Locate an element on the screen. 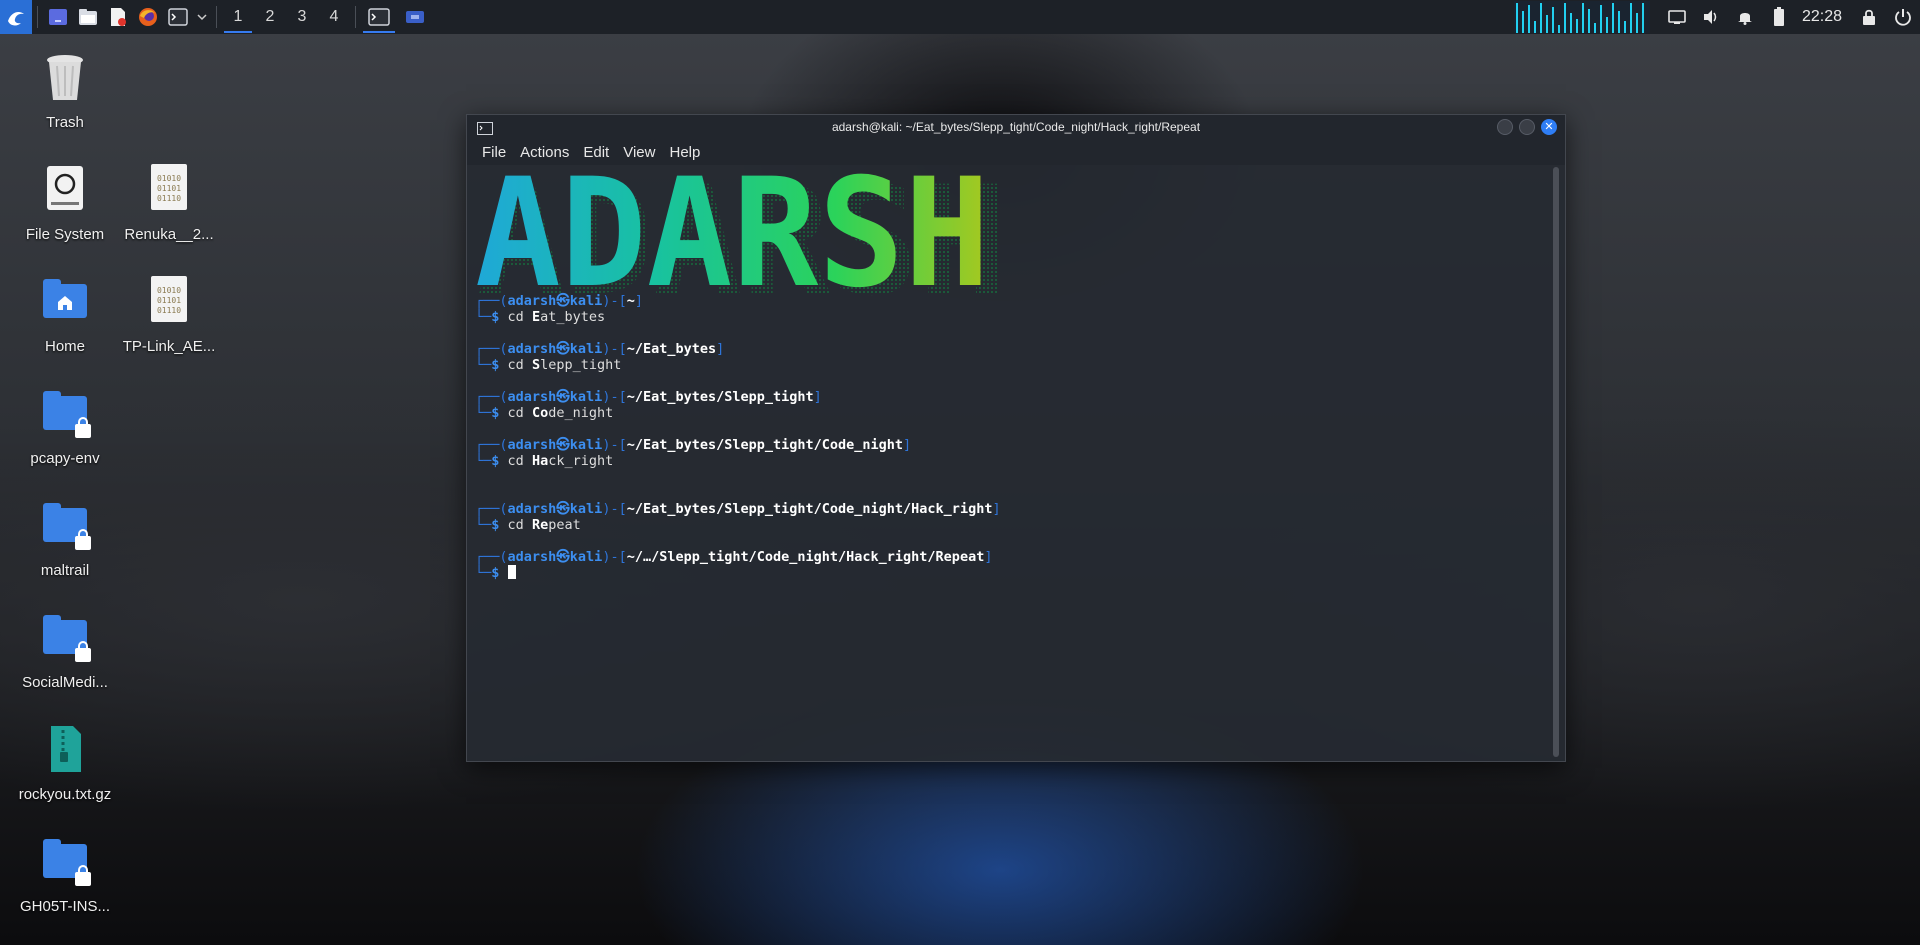 Image resolution: width=1920 pixels, height=945 pixels. prompt-path: ~/Eat_bytes is located at coordinates (671, 349).